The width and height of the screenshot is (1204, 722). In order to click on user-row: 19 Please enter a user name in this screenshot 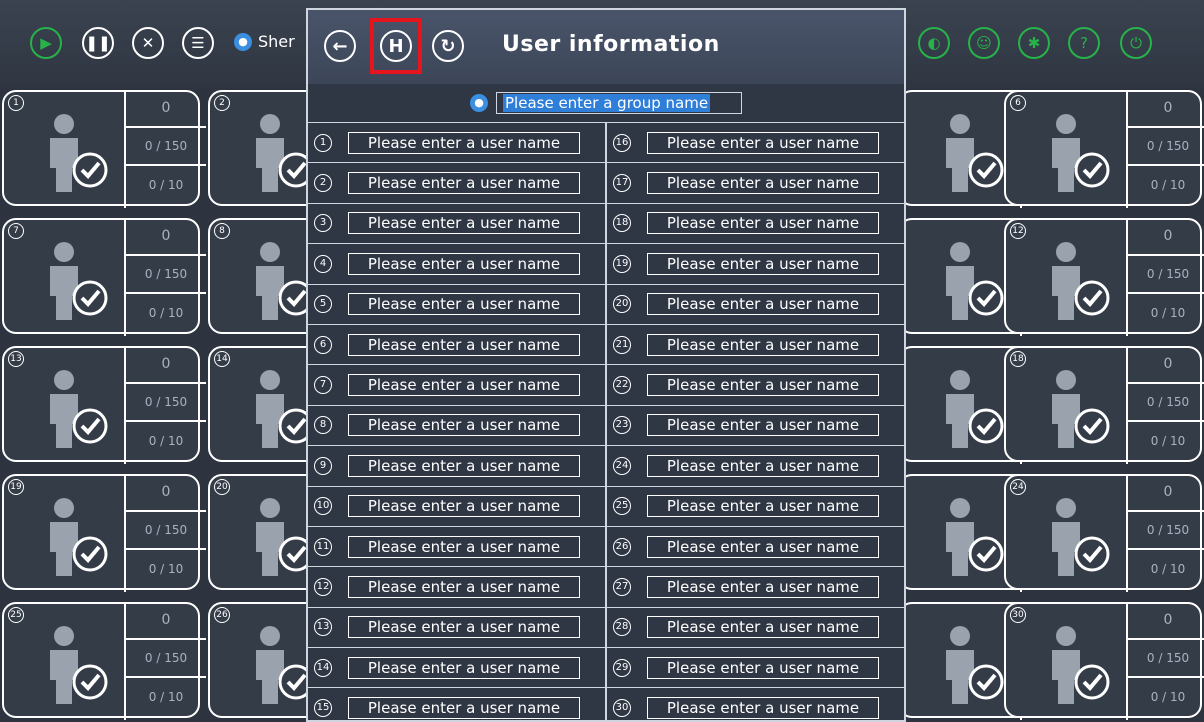, I will do `click(755, 264)`.